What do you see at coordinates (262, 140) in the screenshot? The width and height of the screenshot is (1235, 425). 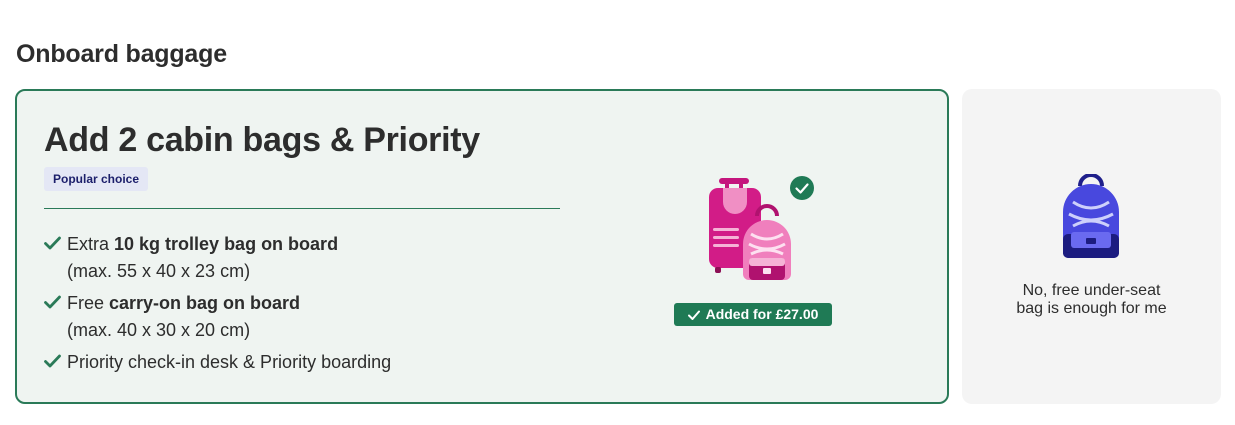 I see `option-title: Add 2 cabin bags & Priority` at bounding box center [262, 140].